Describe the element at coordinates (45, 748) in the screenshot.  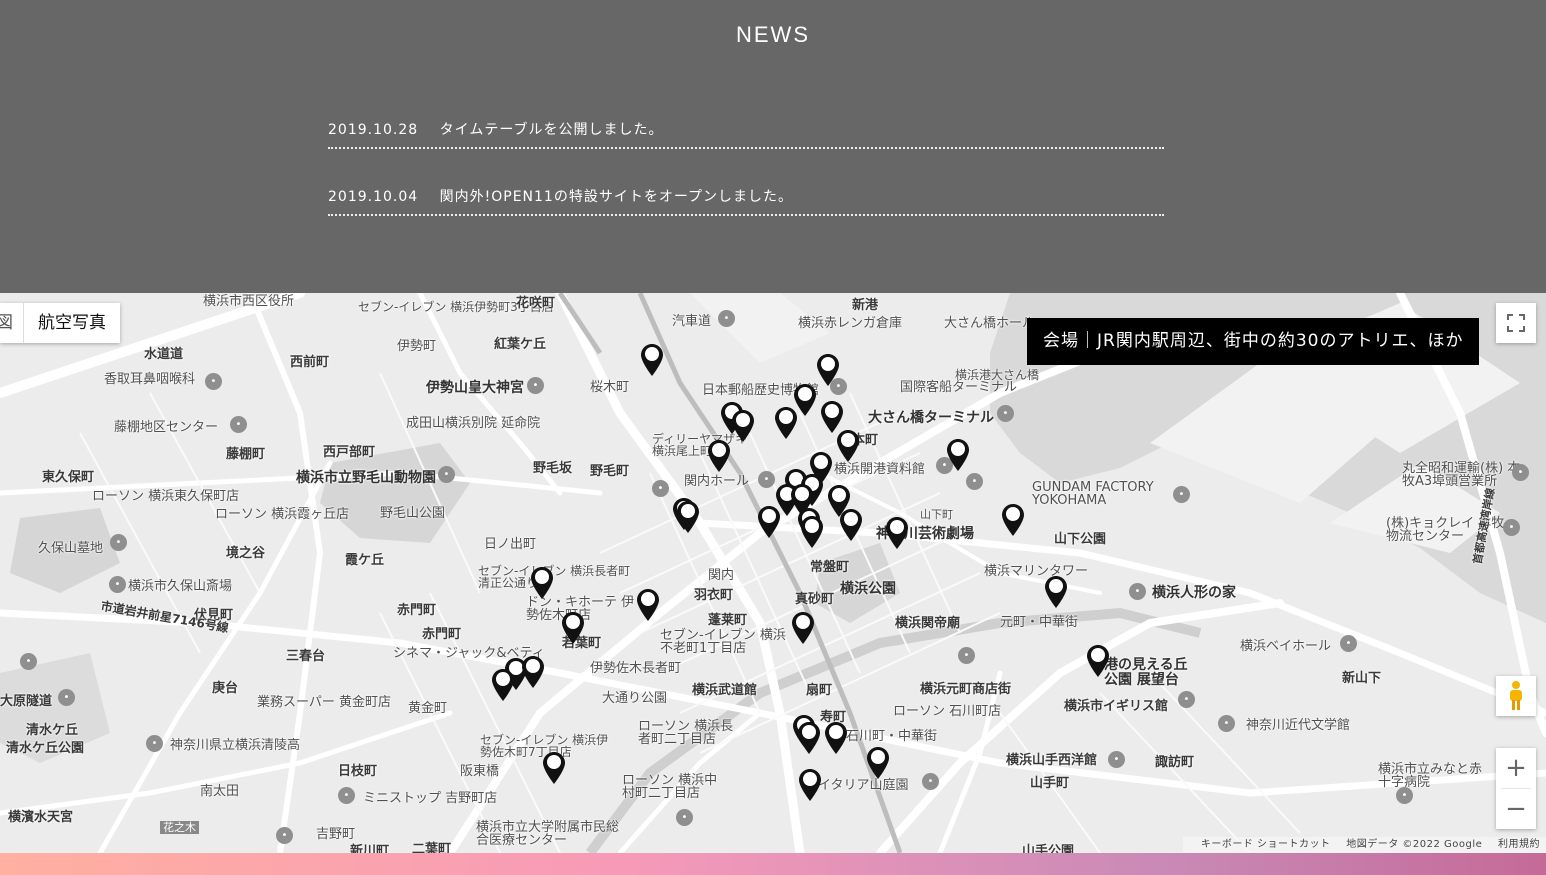
I see `map-label: 清水ケ丘公園` at that location.